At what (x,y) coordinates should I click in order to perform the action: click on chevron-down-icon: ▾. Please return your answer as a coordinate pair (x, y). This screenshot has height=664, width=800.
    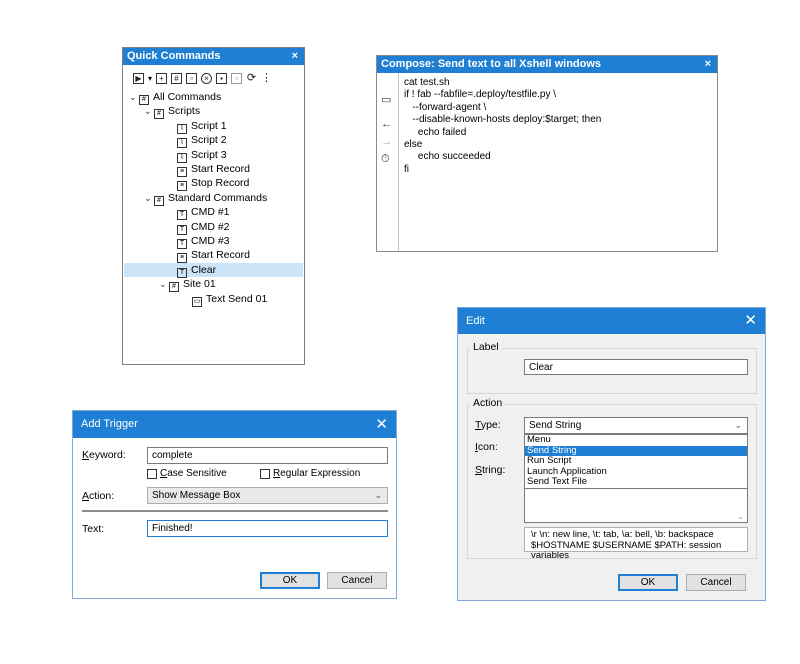
    Looking at the image, I should click on (150, 78).